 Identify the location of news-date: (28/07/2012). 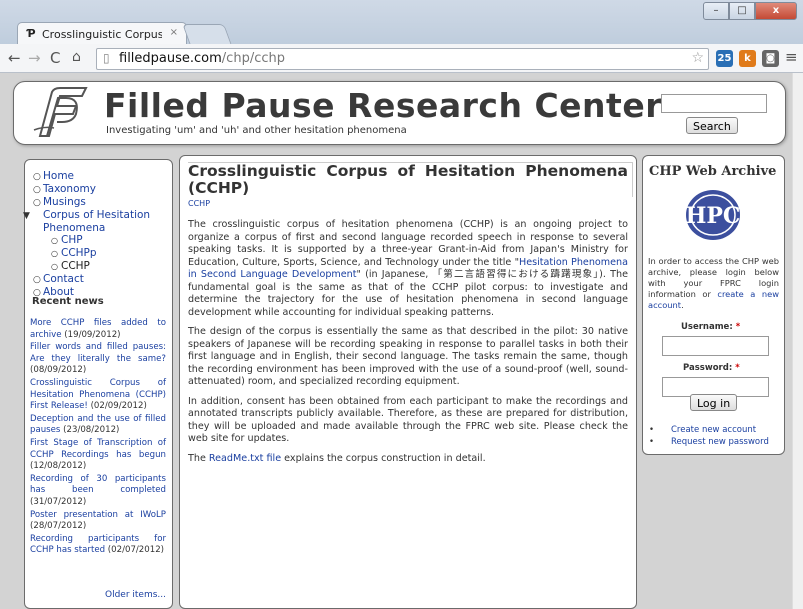
(58, 526).